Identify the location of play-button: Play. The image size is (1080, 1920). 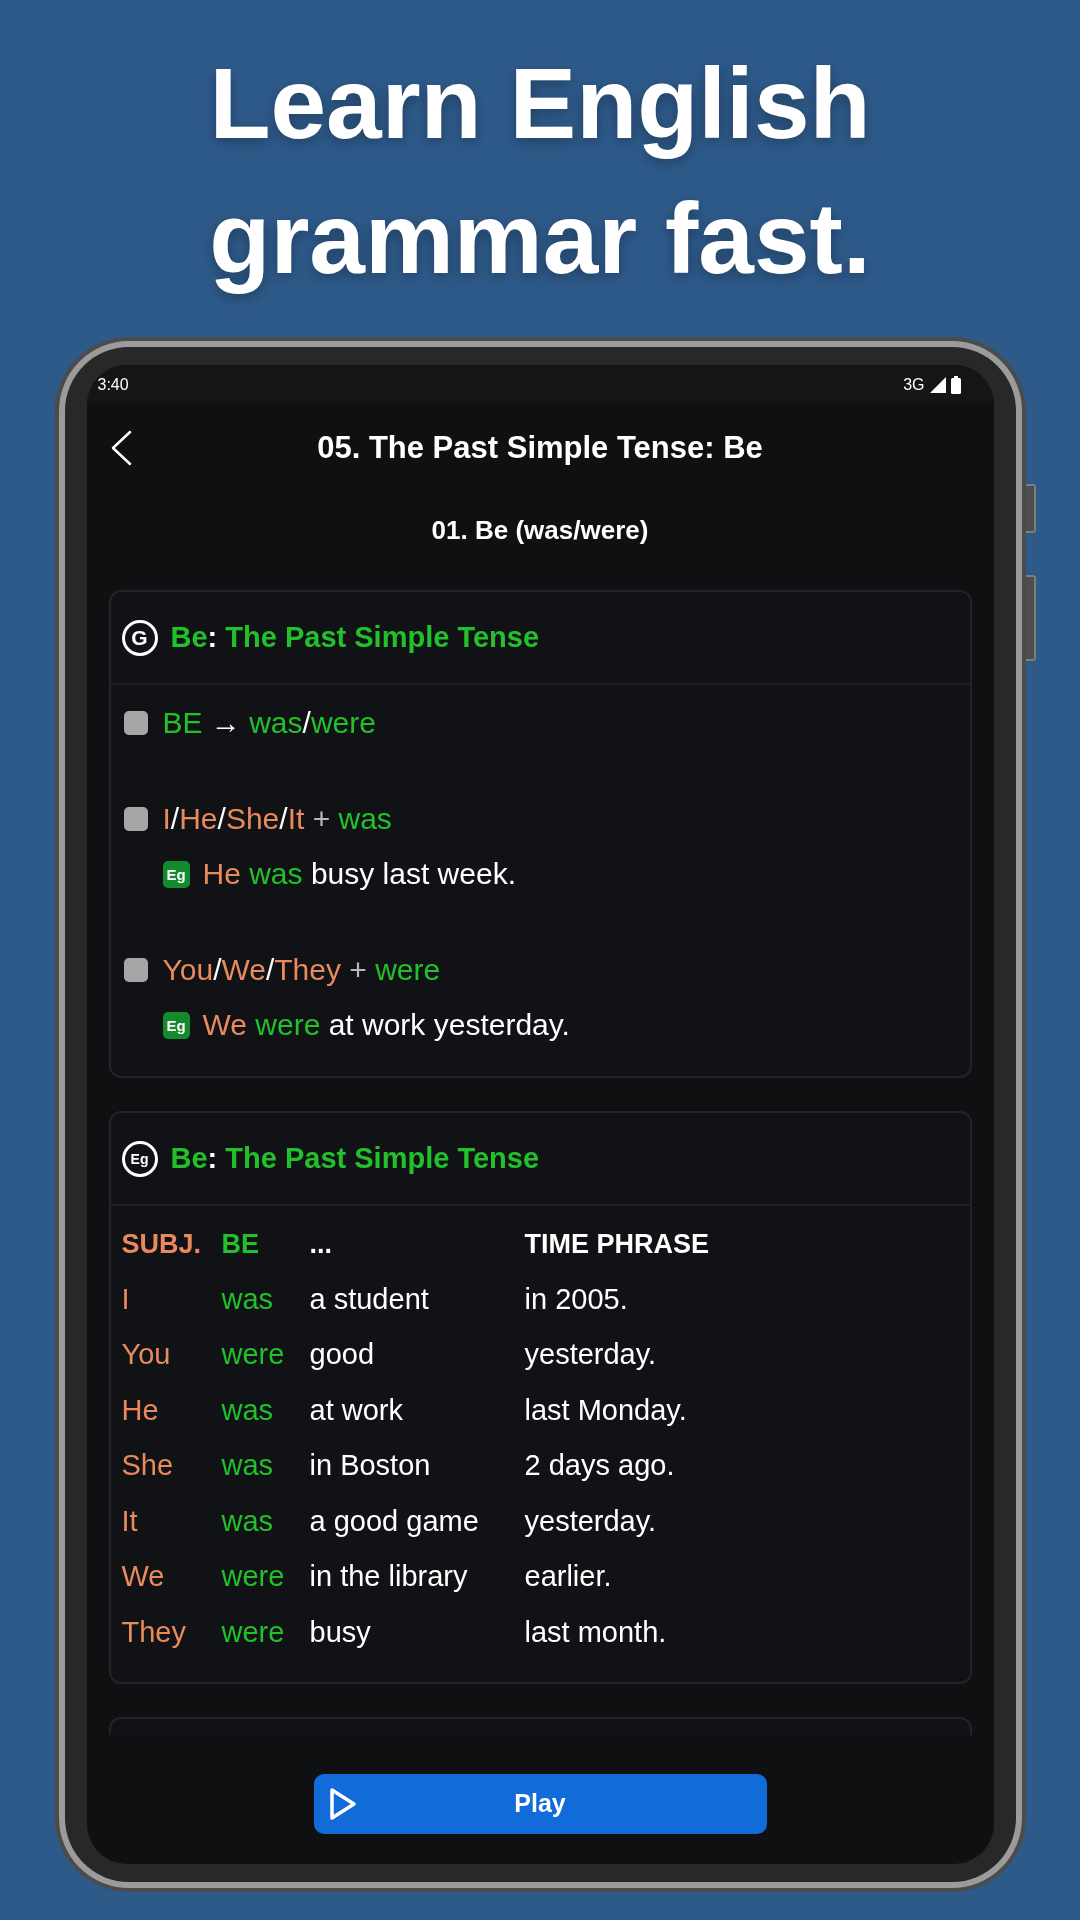
(540, 1804).